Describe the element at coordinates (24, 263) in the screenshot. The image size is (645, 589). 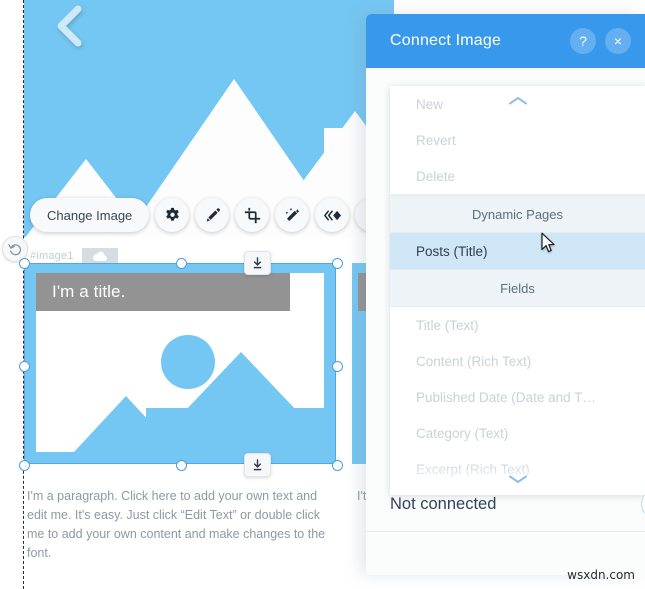
I see `resize-handle-tl` at that location.